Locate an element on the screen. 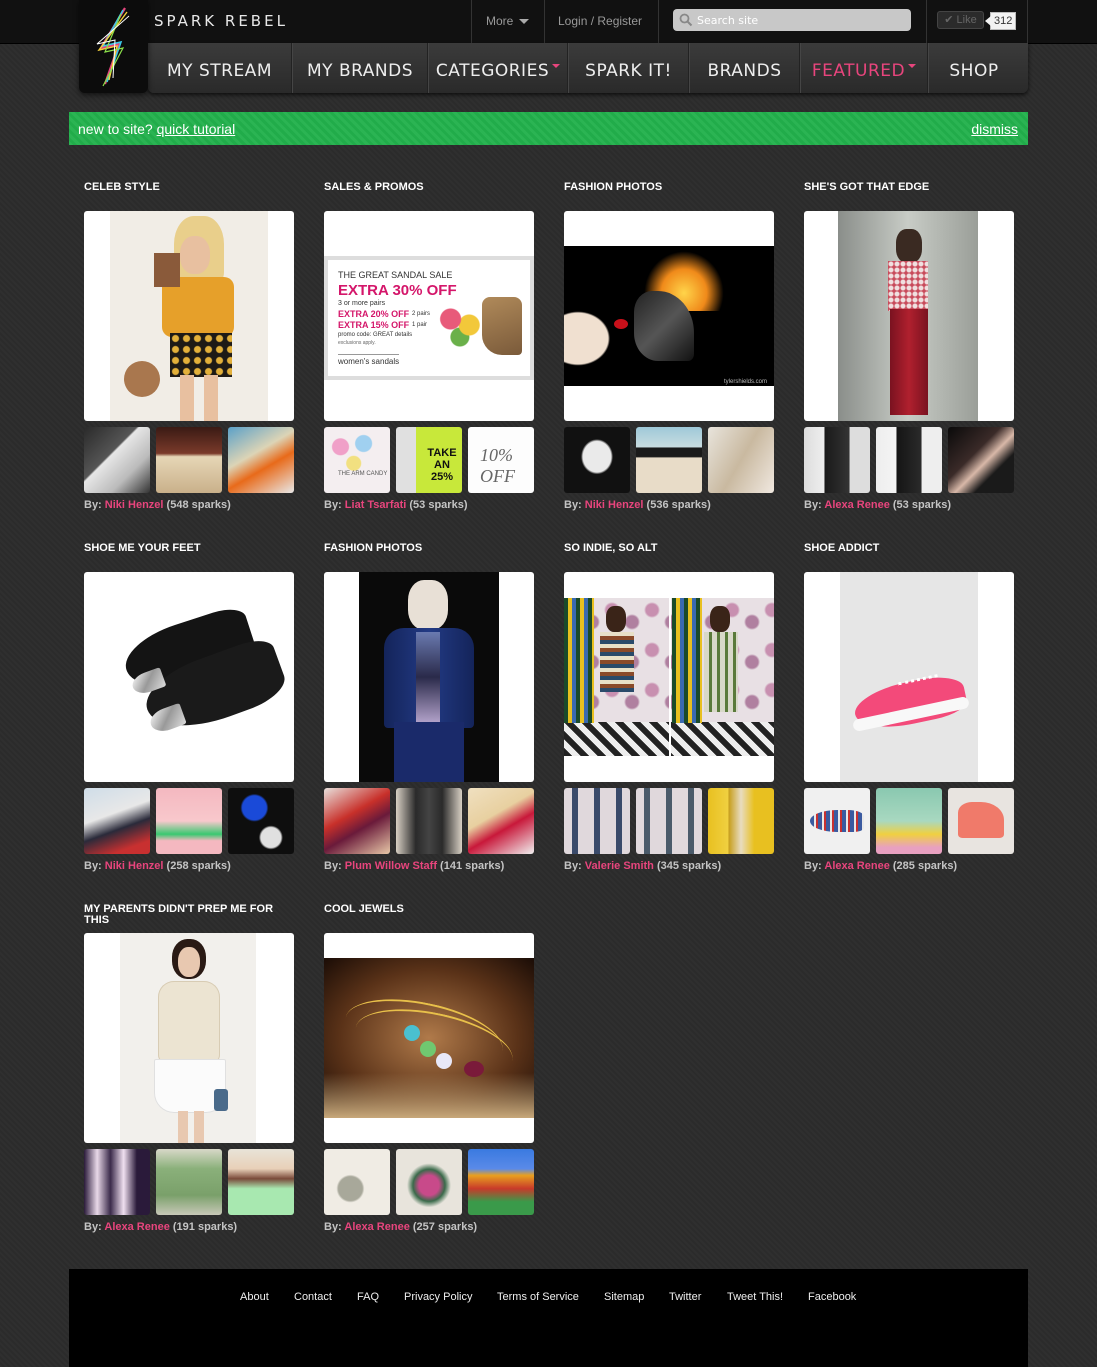 The height and width of the screenshot is (1367, 1097). card-title: SO INDIE, SO ALT is located at coordinates (664, 548).